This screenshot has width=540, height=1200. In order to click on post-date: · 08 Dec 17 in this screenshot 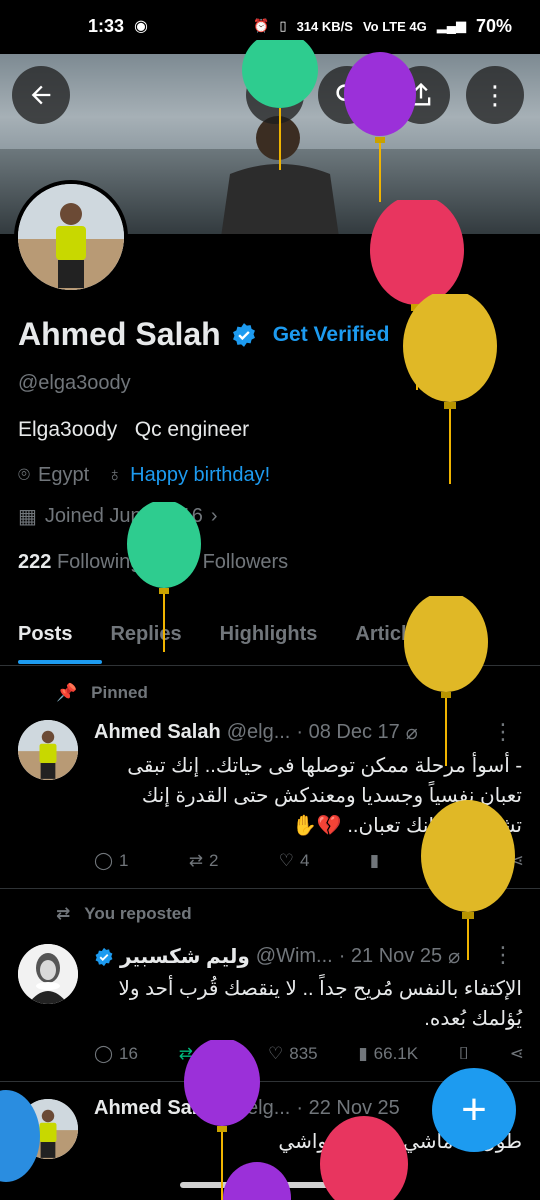, I will do `click(348, 732)`.